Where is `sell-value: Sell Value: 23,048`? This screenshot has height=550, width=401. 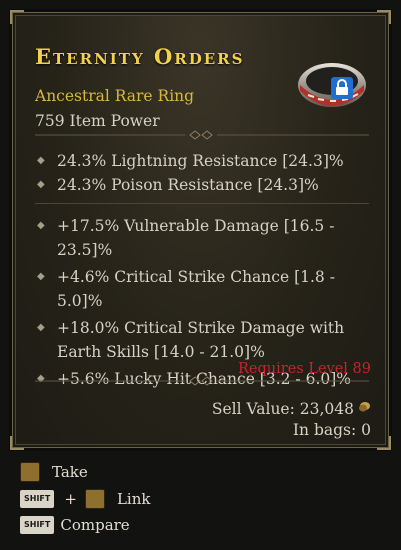
sell-value: Sell Value: 23,048 is located at coordinates (291, 409).